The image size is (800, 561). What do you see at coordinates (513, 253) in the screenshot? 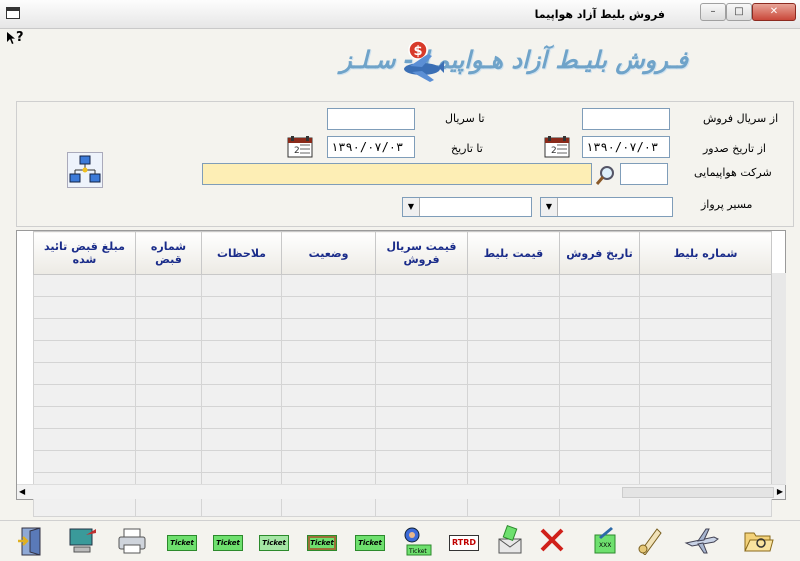
I see `column-header: قیمت بلیط` at bounding box center [513, 253].